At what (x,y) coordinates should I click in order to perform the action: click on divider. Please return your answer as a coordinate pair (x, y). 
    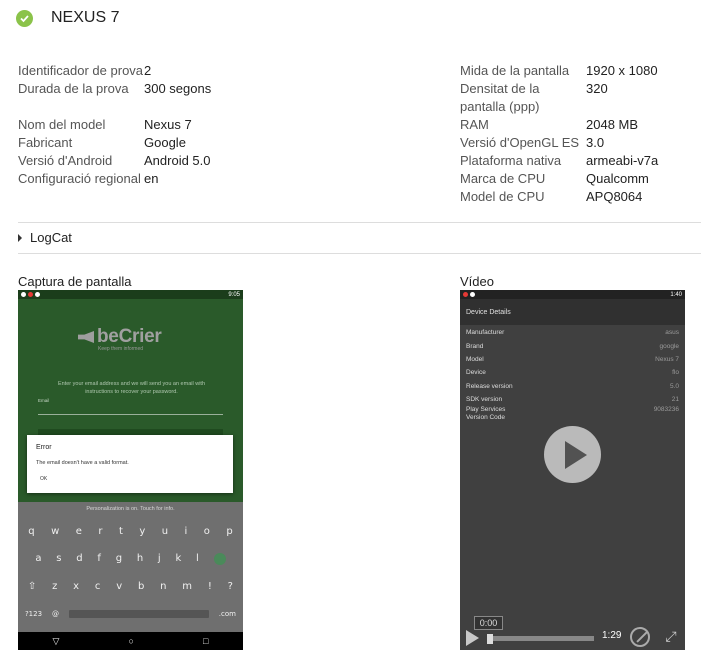
    Looking at the image, I should click on (359, 222).